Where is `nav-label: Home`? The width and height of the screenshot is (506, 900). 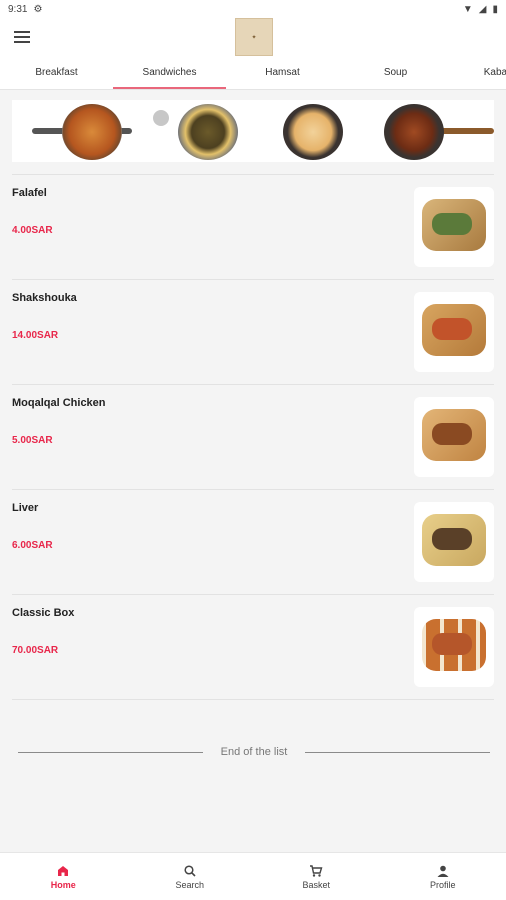
nav-label: Home is located at coordinates (63, 884).